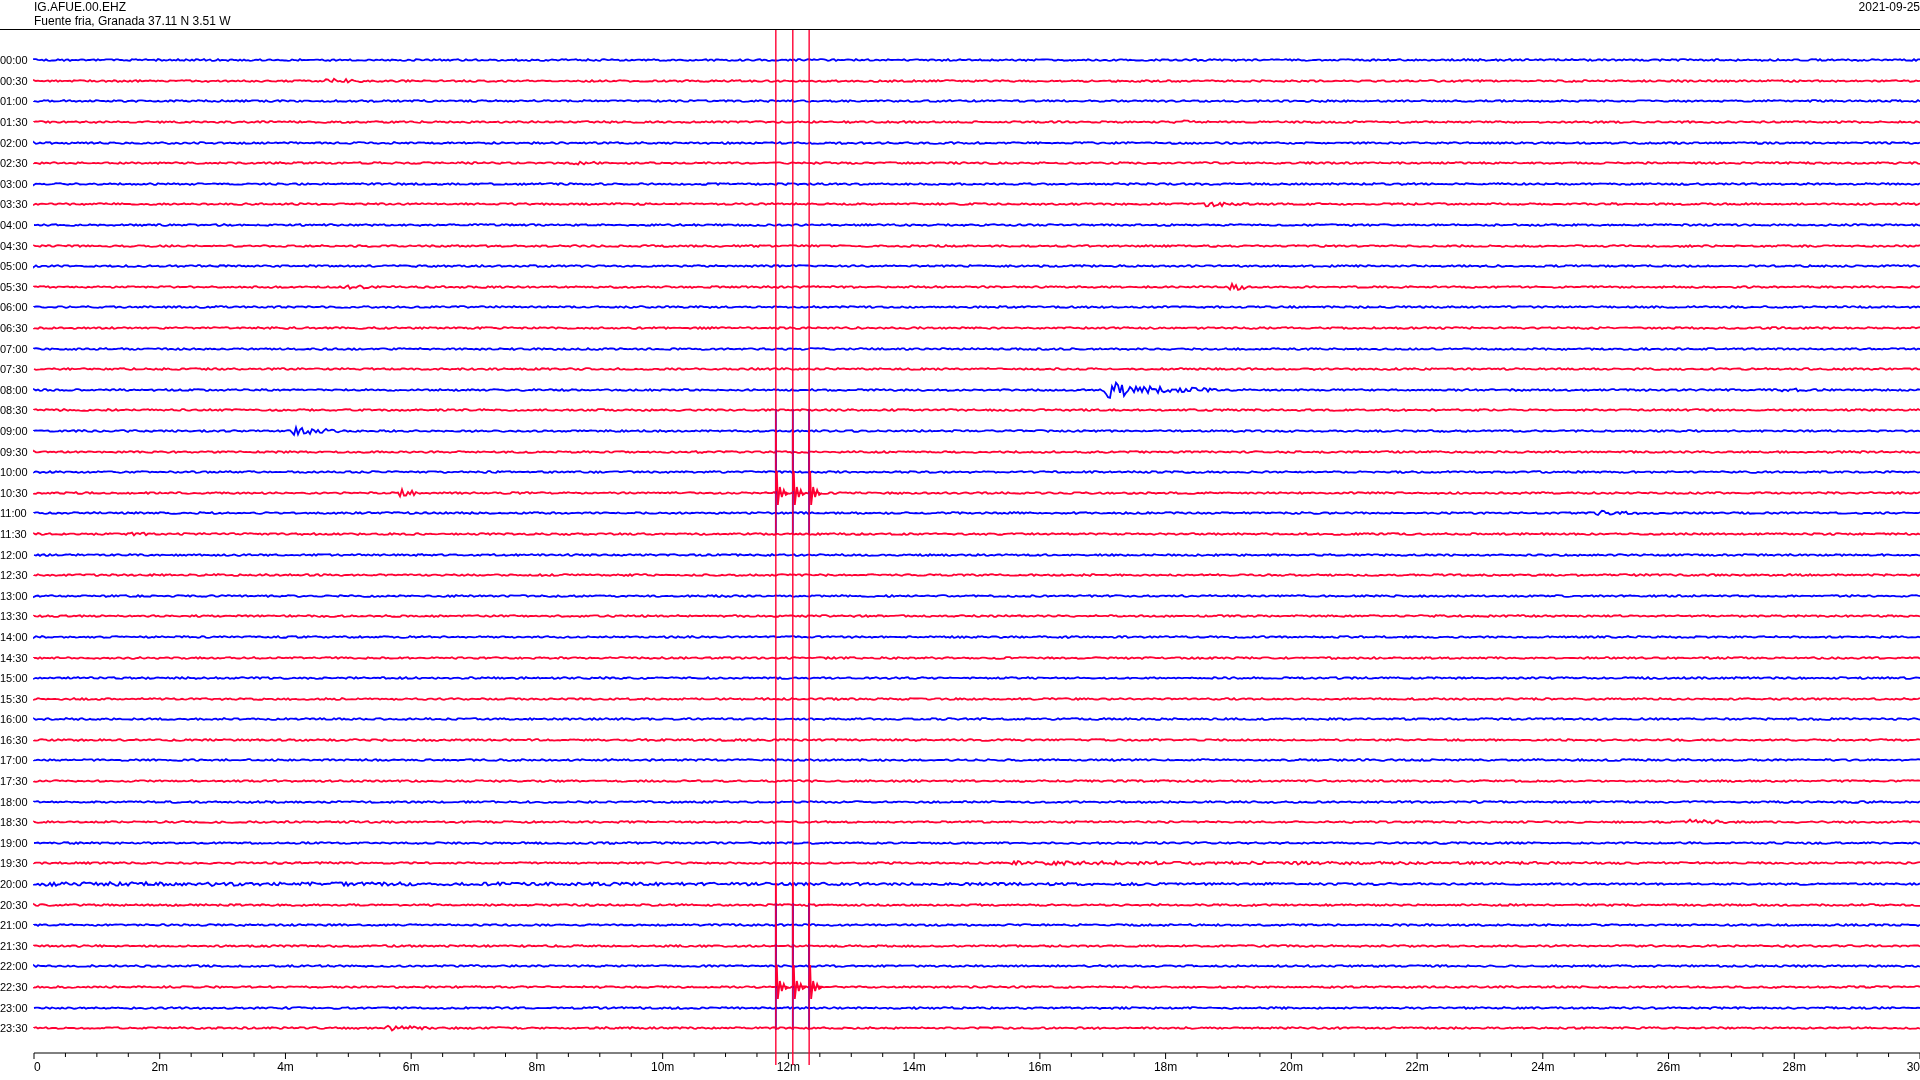 The image size is (1920, 1080). I want to click on hour-label: 13:30, so click(14, 616).